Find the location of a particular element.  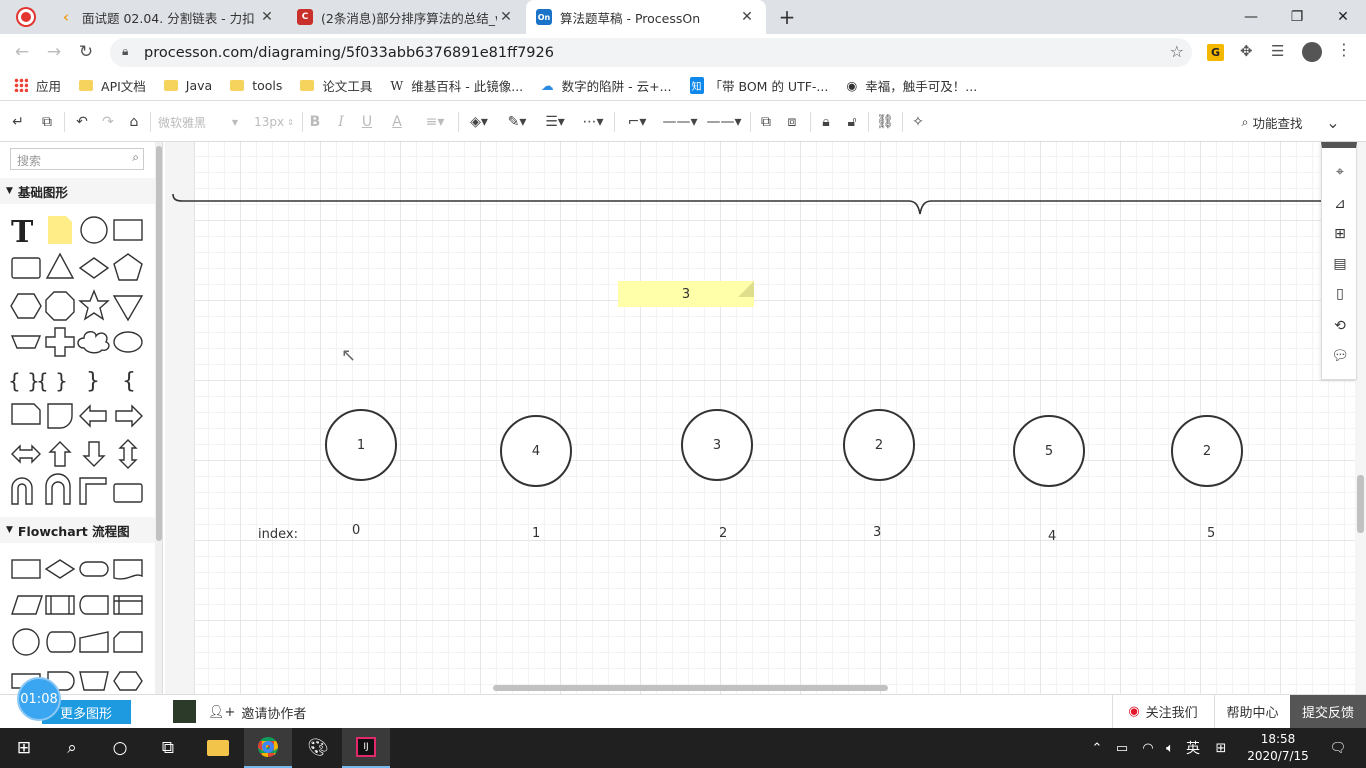

timer-badge: 01:08 is located at coordinates (39, 699).